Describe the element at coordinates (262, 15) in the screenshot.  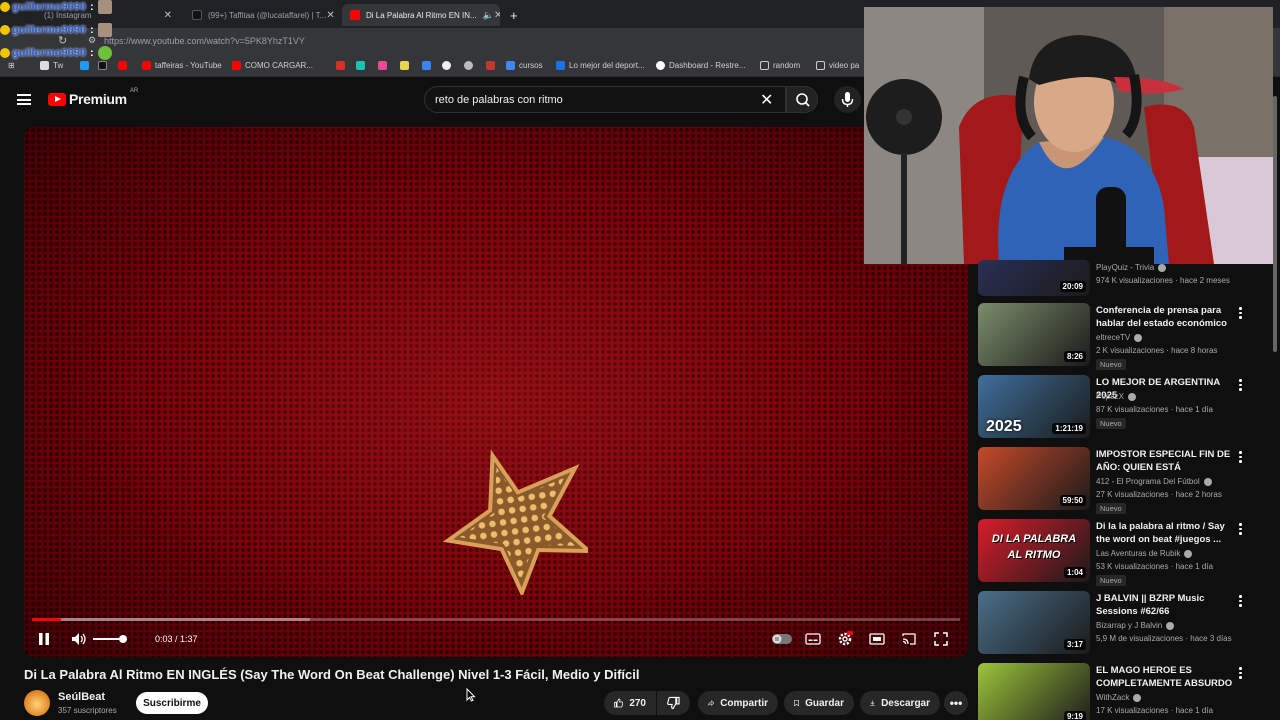
I see `tab-taffitaa: (99+) Taffitaa (@lucataffarel) | T... ✕` at that location.